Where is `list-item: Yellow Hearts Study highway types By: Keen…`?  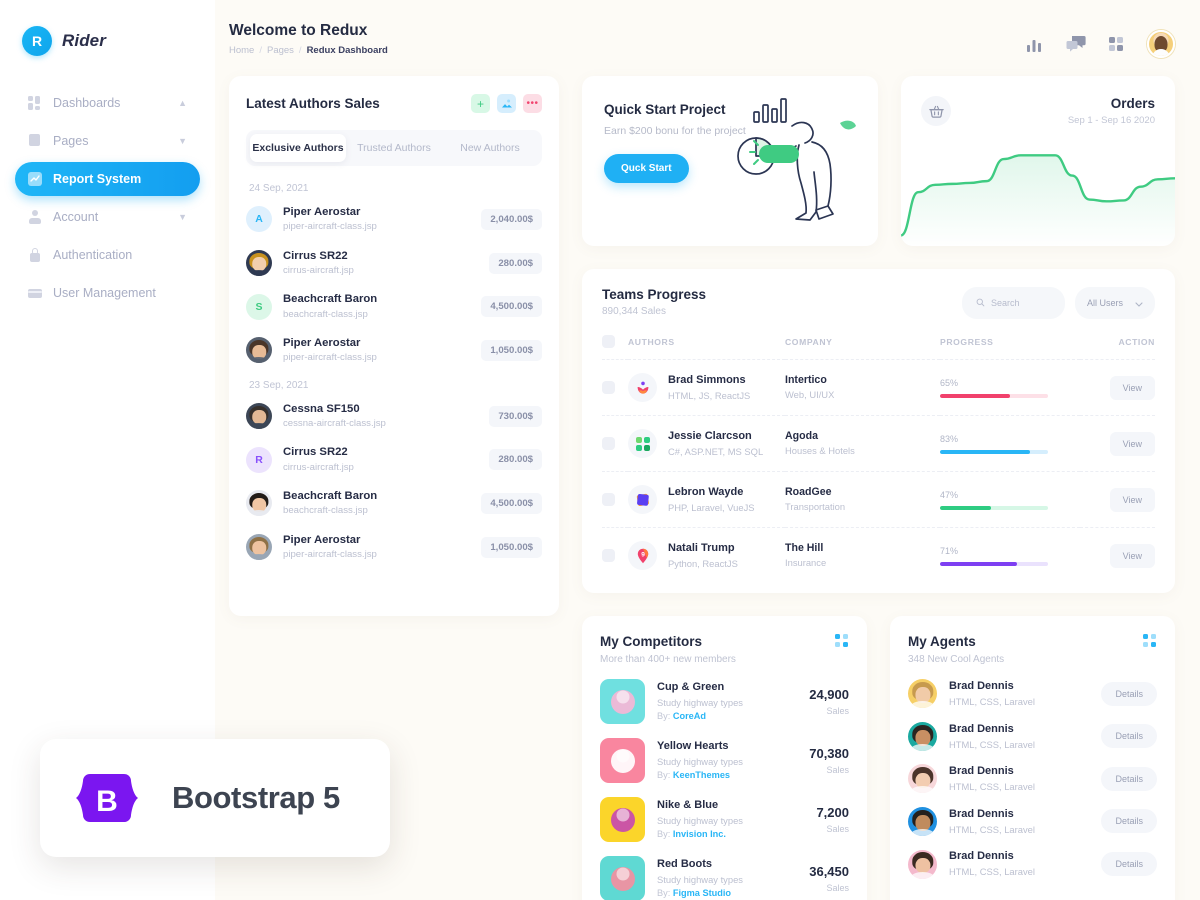
list-item: Yellow Hearts Study highway types By: Keen… is located at coordinates (724, 760).